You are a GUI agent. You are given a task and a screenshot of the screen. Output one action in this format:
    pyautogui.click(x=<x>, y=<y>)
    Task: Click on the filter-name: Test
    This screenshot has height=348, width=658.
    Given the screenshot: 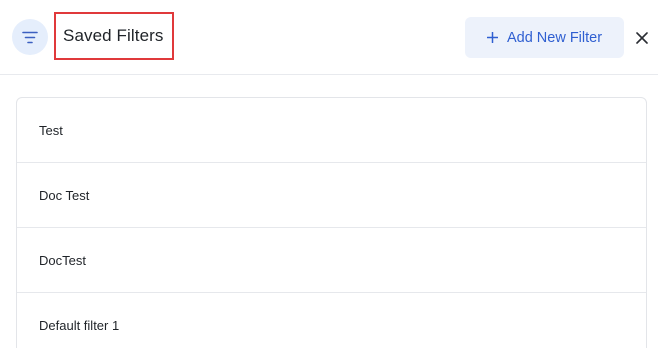 What is the action you would take?
    pyautogui.click(x=51, y=130)
    